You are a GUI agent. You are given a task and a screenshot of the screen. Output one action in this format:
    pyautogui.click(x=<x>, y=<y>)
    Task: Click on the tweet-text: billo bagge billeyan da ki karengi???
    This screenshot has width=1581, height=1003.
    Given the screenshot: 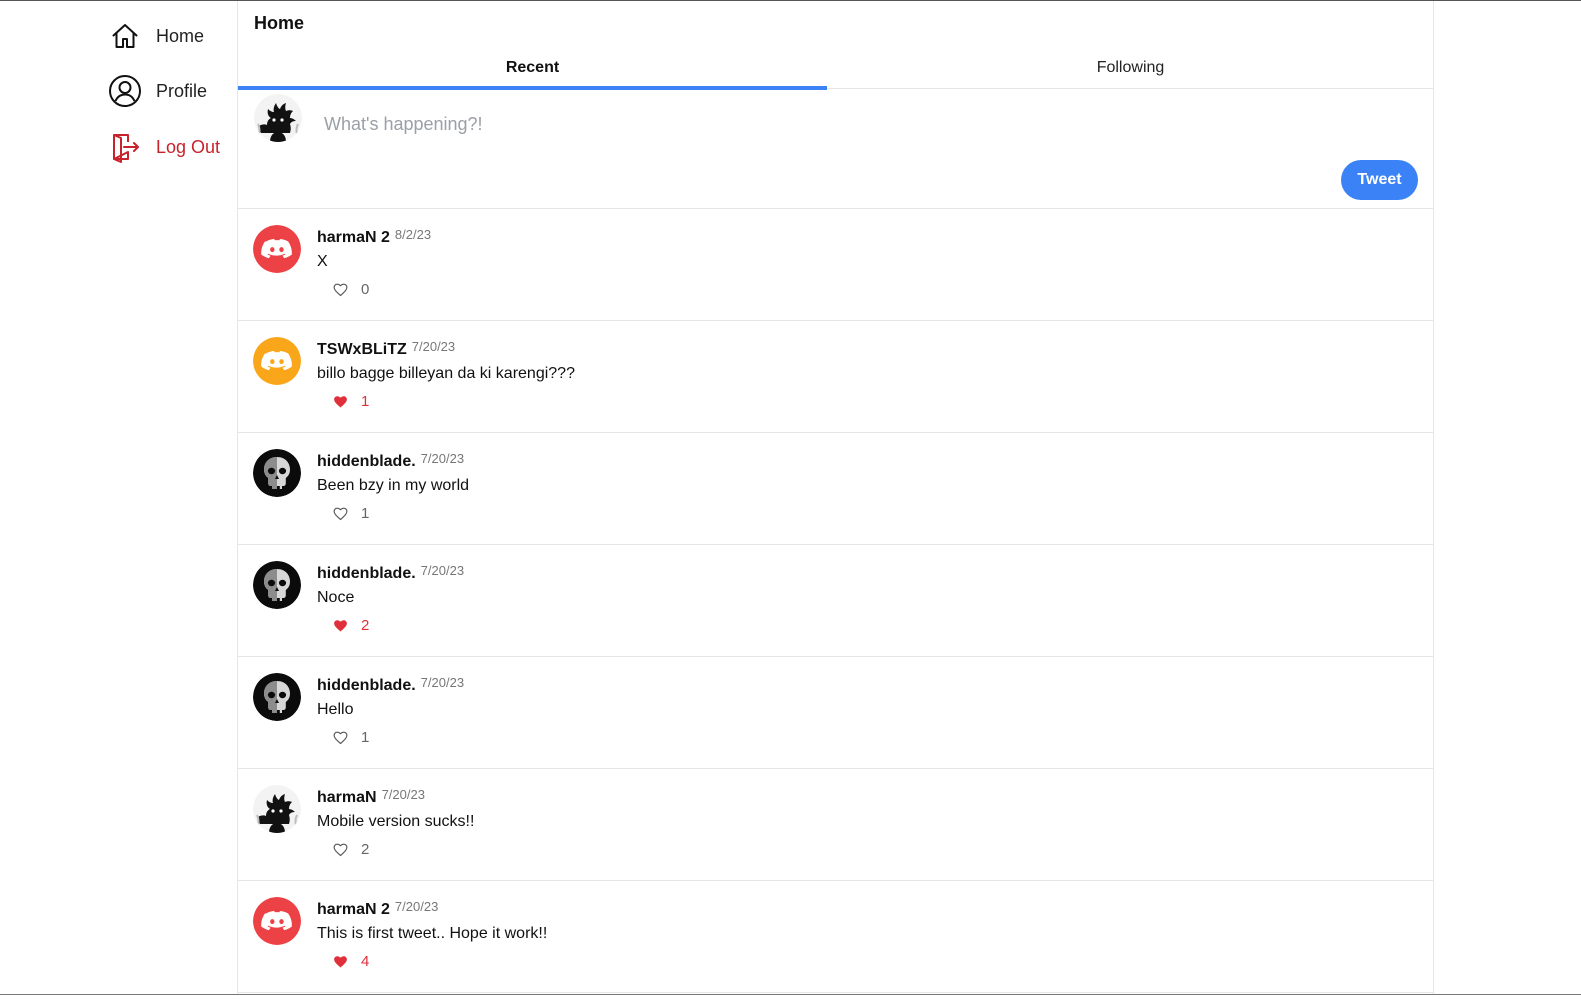 What is the action you would take?
    pyautogui.click(x=446, y=373)
    